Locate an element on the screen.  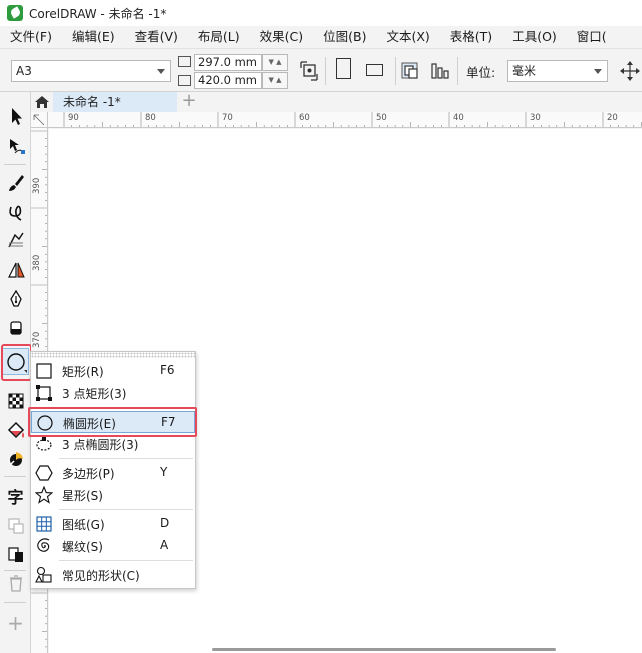
all-pages-button is located at coordinates (411, 71).